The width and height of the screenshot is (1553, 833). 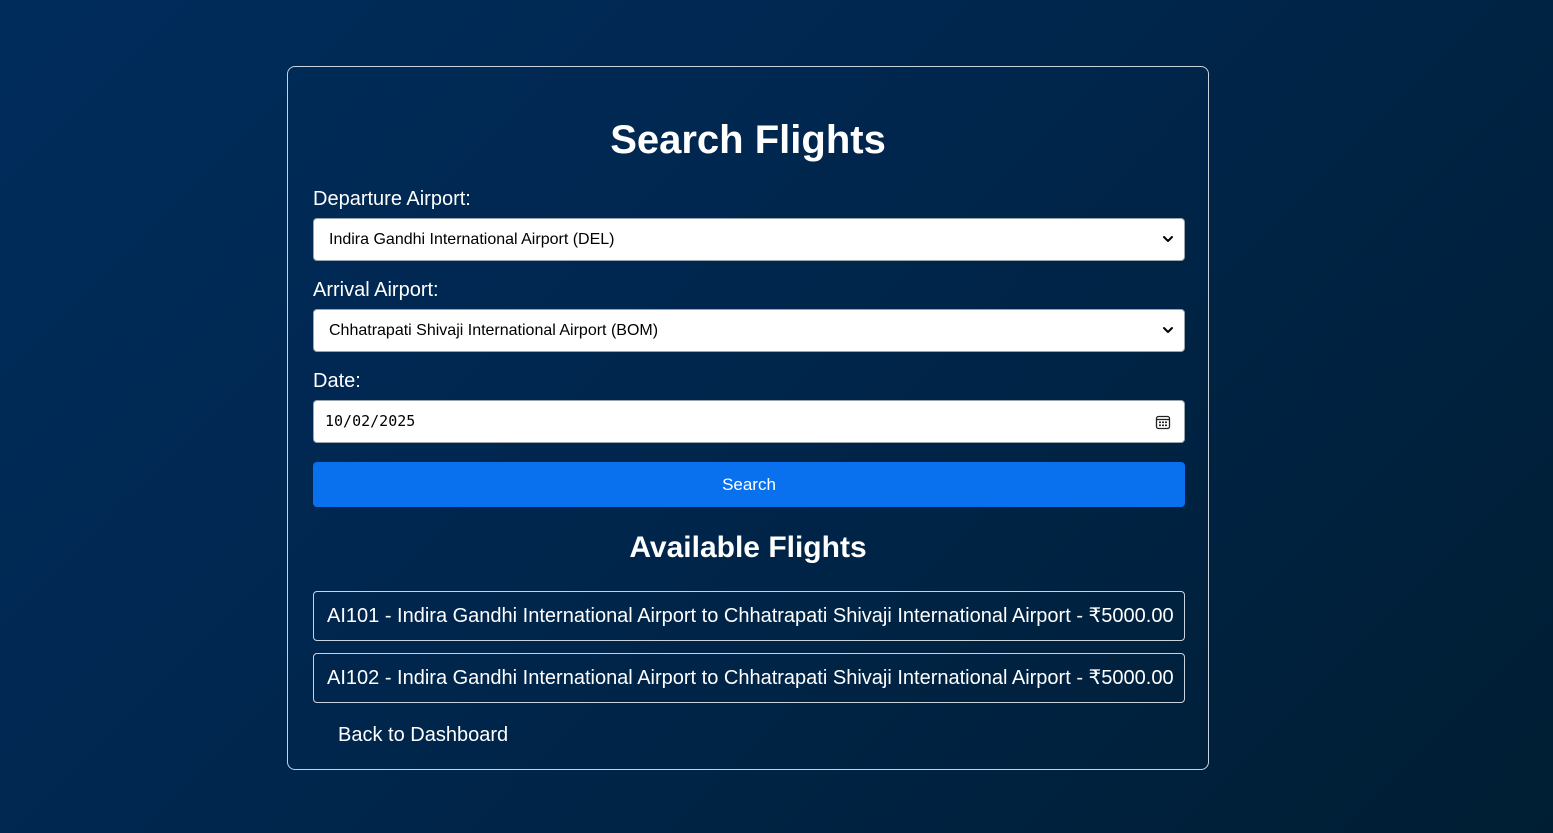 What do you see at coordinates (749, 421) in the screenshot?
I see `date-input: 10/02/2025` at bounding box center [749, 421].